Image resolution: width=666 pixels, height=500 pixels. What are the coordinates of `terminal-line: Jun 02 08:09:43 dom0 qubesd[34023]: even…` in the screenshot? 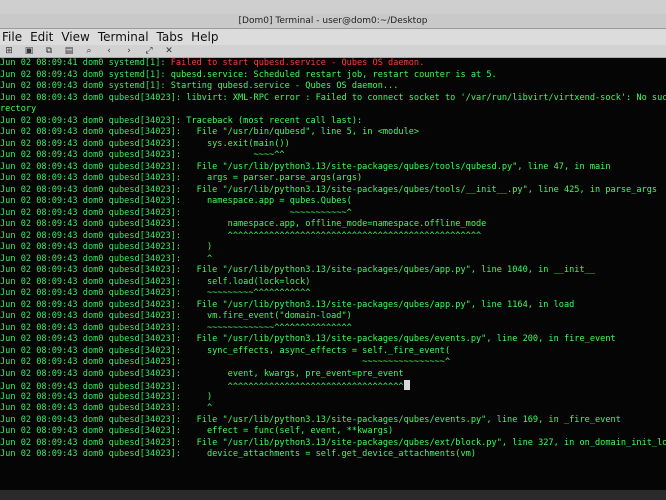 It's located at (333, 375).